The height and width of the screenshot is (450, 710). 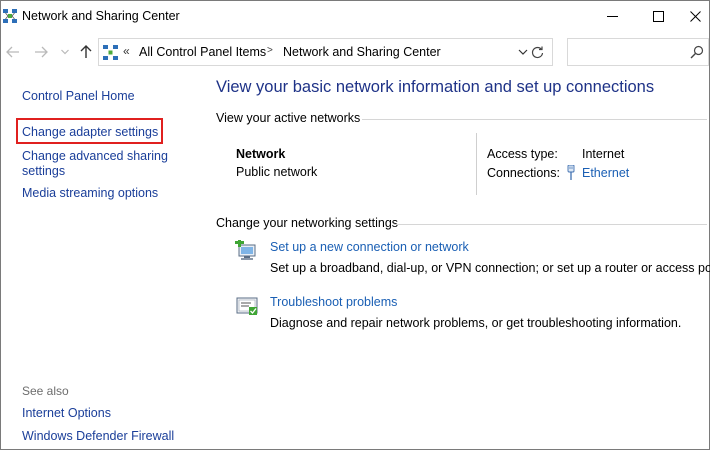 I want to click on windows-defender-firewall-link: Windows Defender Firewall, so click(x=98, y=436).